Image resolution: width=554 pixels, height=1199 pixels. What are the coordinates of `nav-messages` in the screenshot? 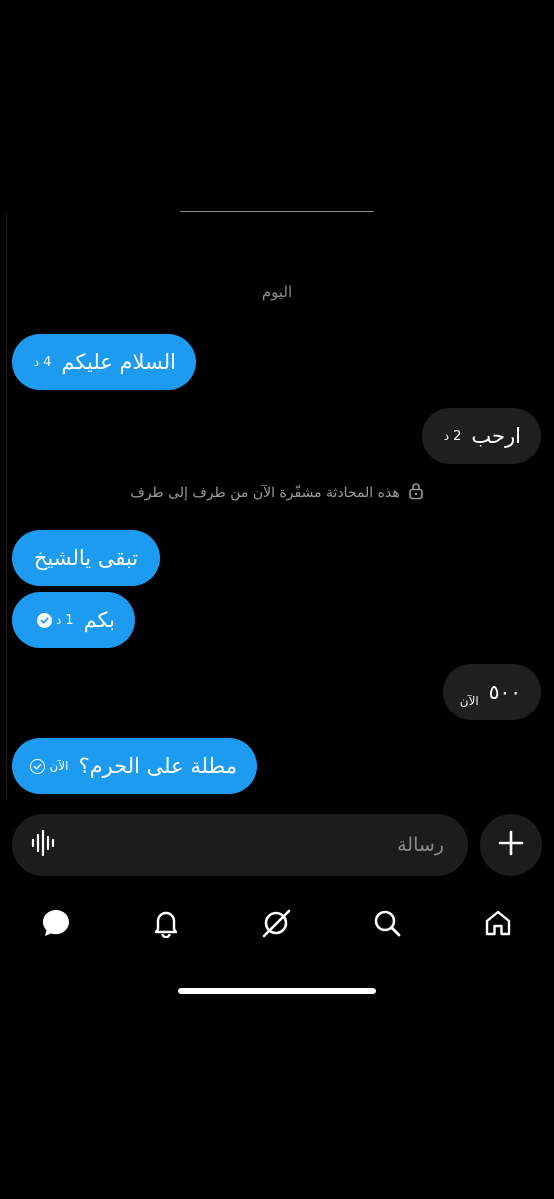 It's located at (56, 923).